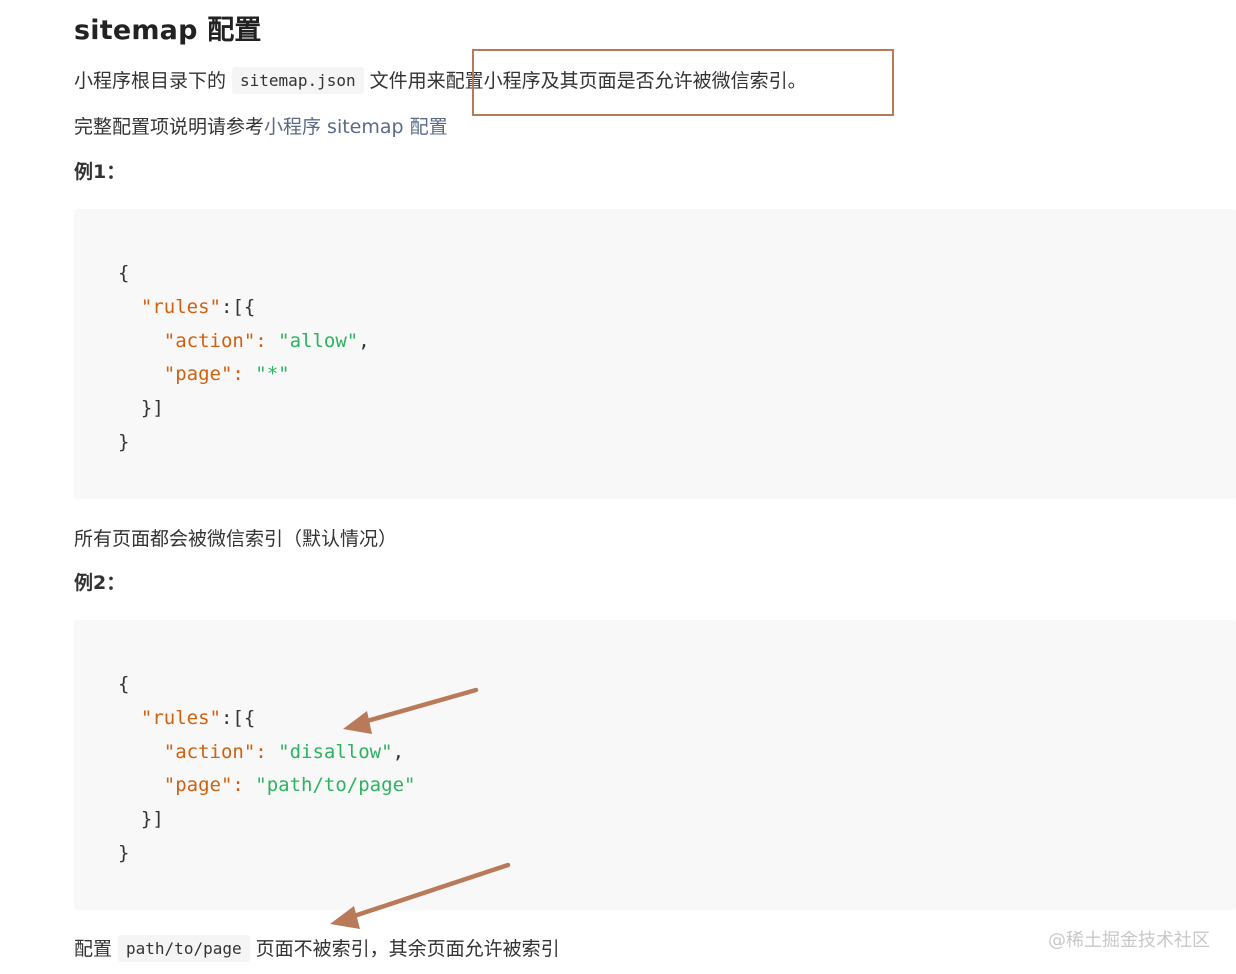 This screenshot has width=1236, height=974. Describe the element at coordinates (420, 895) in the screenshot. I see `arrow-to-path-caption` at that location.